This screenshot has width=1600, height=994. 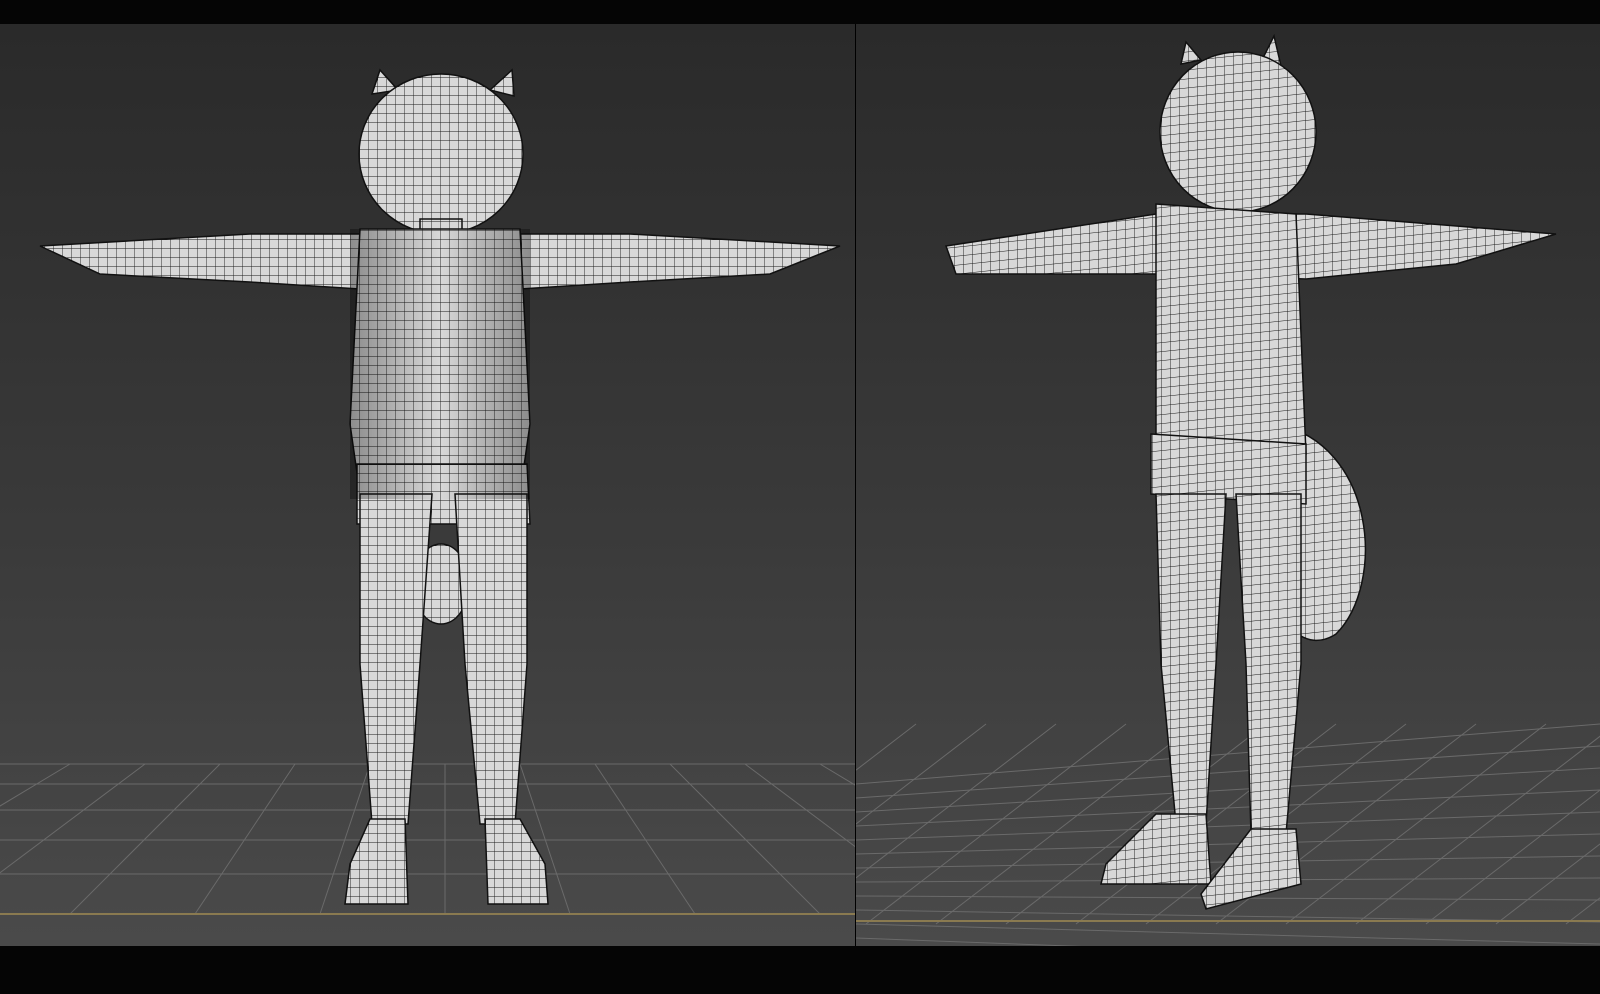 I want to click on top-letterbox, so click(x=800, y=12).